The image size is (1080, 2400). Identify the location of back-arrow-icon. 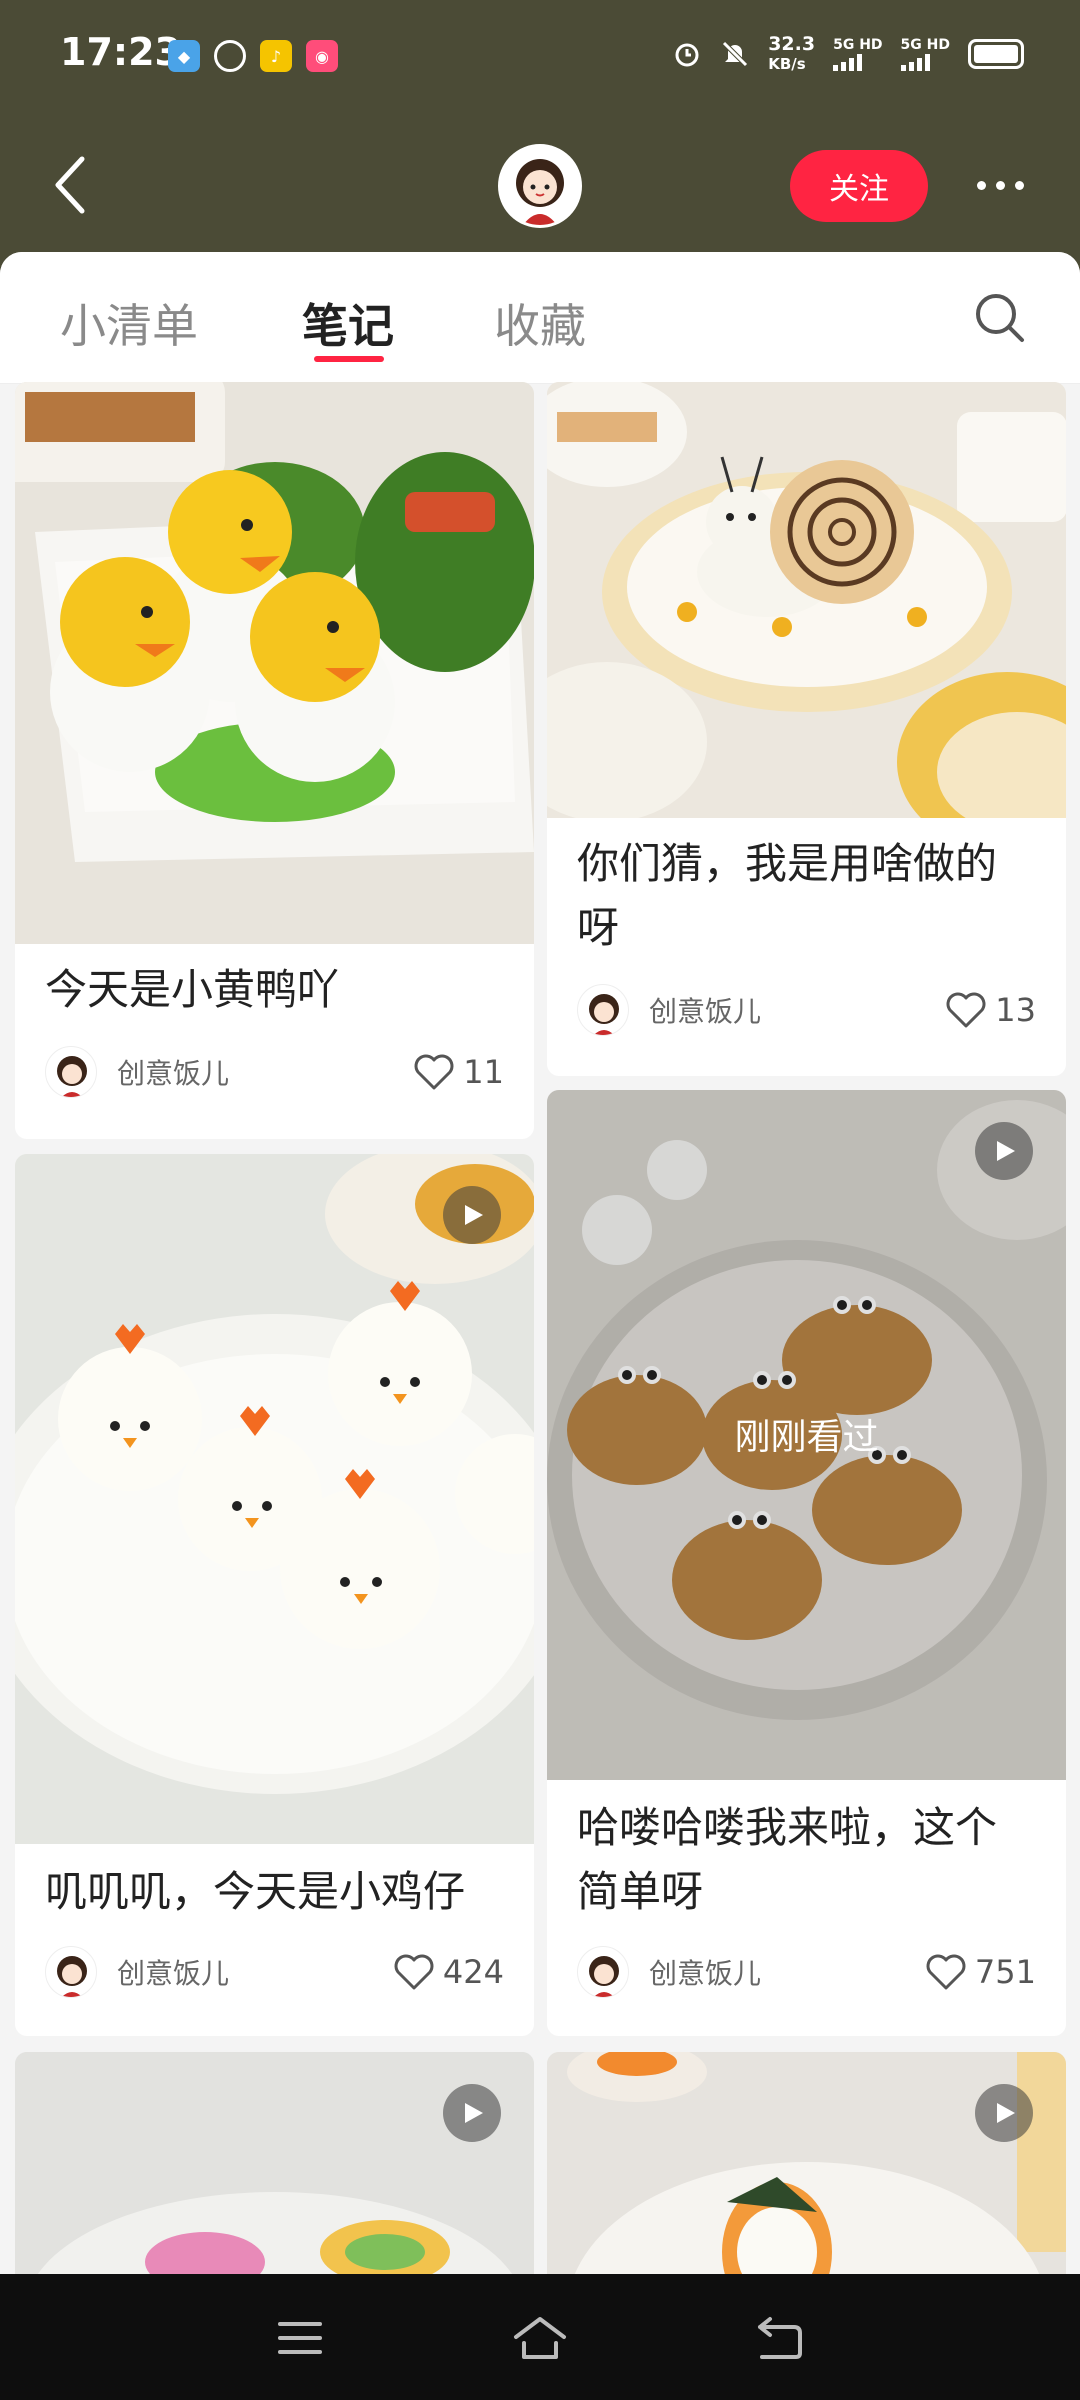
(780, 2338).